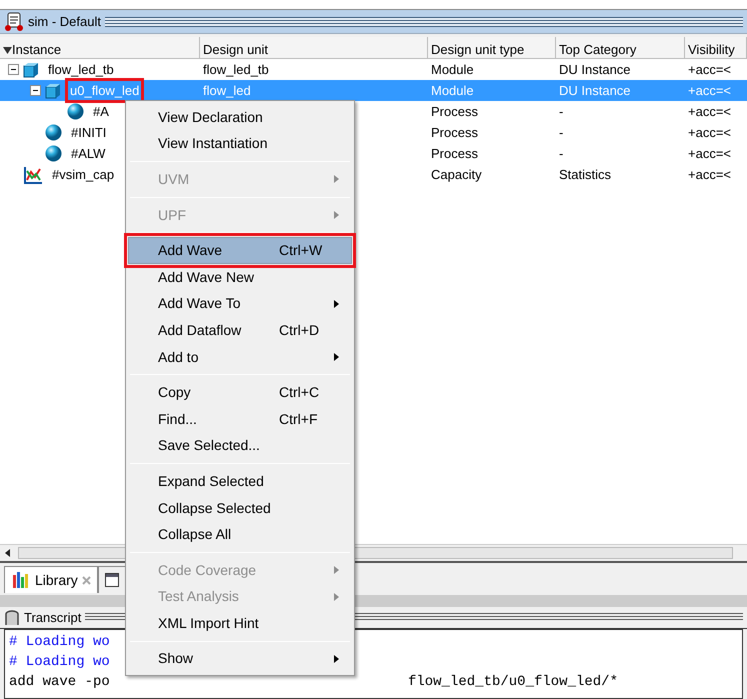 Image resolution: width=747 pixels, height=699 pixels. I want to click on shortcut-label: Ctrl+C, so click(299, 392).